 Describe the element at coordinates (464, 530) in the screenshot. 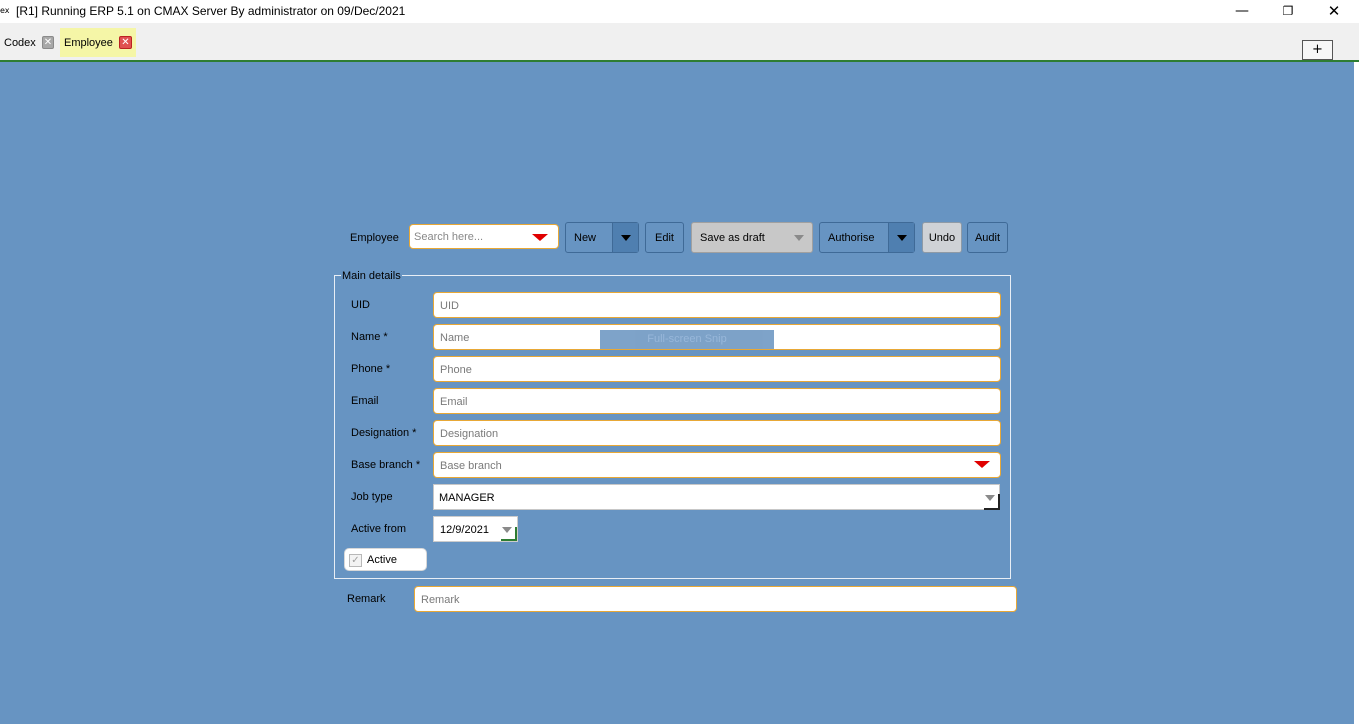

I see `active-from-value: 12/9/2021` at that location.